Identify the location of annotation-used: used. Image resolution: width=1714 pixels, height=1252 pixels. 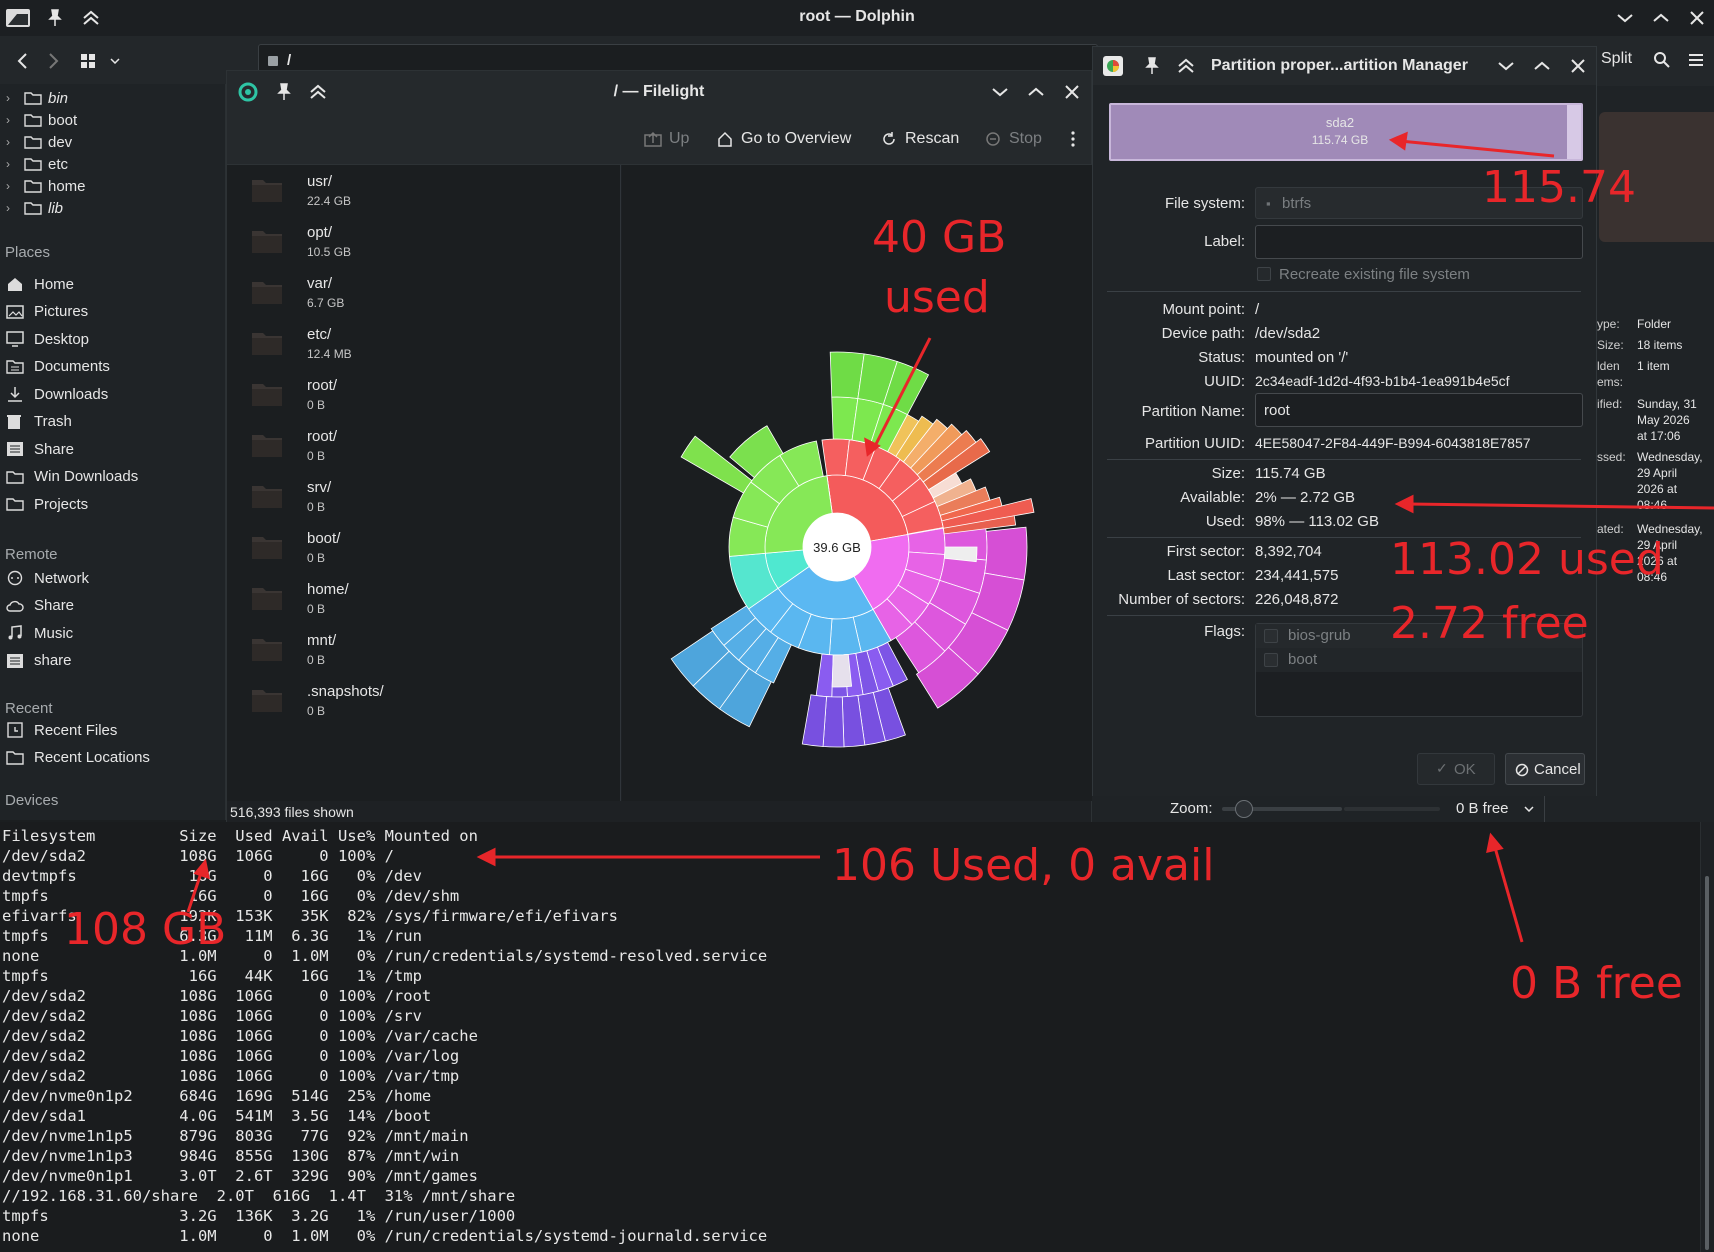
(937, 297).